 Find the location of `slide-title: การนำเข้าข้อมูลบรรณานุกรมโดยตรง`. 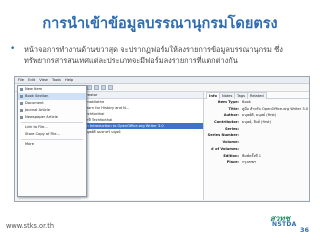

slide-title: การนำเข้าข้อมูลบรรณานุกรมโดยตรง is located at coordinates (160, 24).